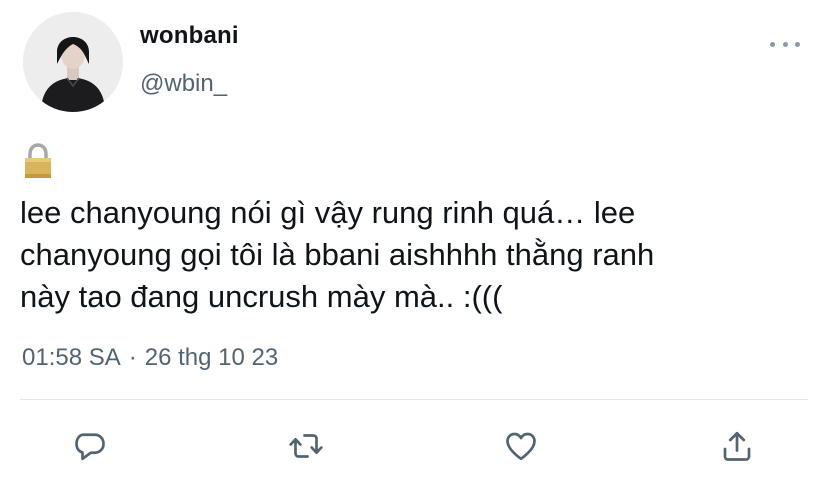  Describe the element at coordinates (183, 84) in the screenshot. I see `user-handle: @wbin_` at that location.